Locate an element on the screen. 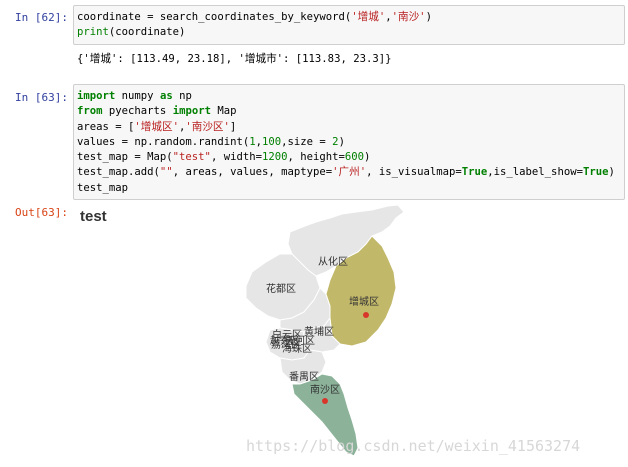 The image size is (628, 467). label-nansha: 南沙区 is located at coordinates (325, 389).